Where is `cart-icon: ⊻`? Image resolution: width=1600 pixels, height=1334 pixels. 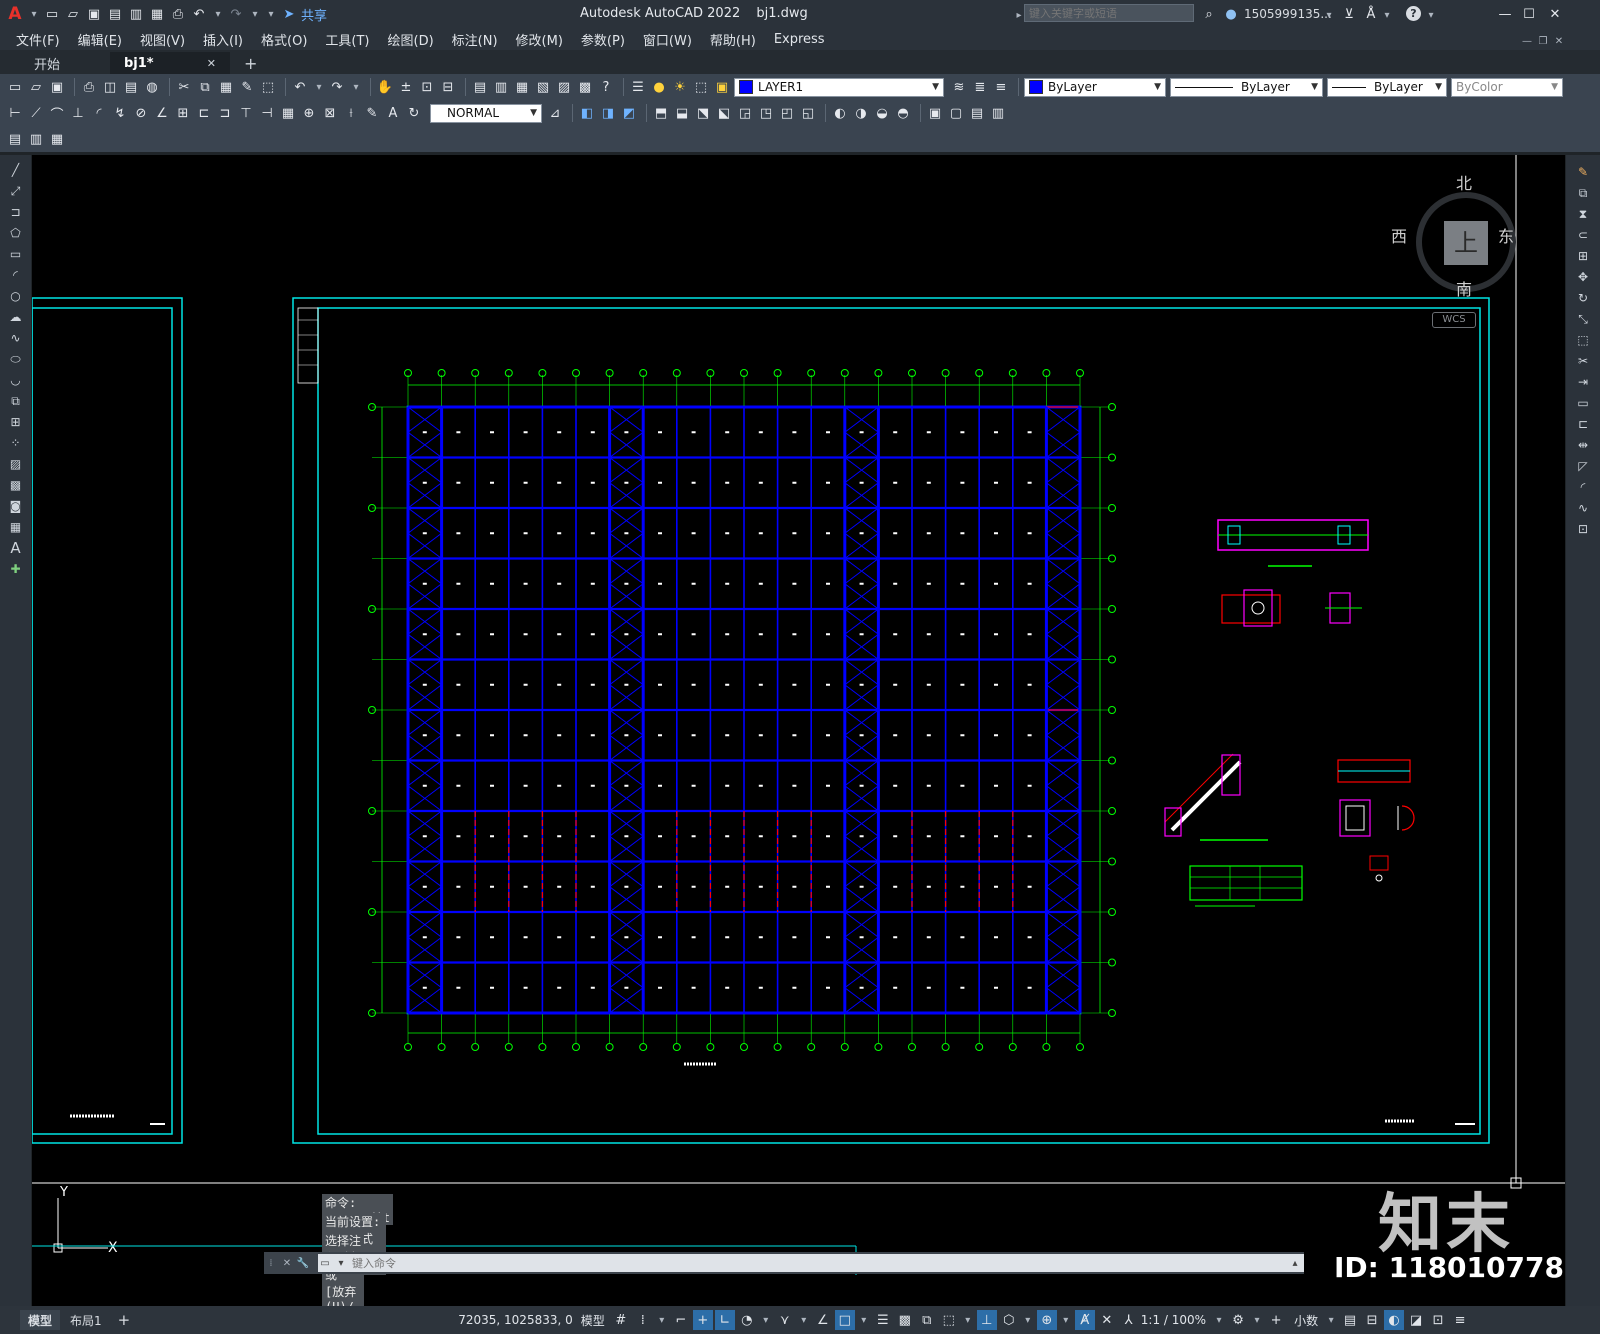 cart-icon: ⊻ is located at coordinates (1349, 14).